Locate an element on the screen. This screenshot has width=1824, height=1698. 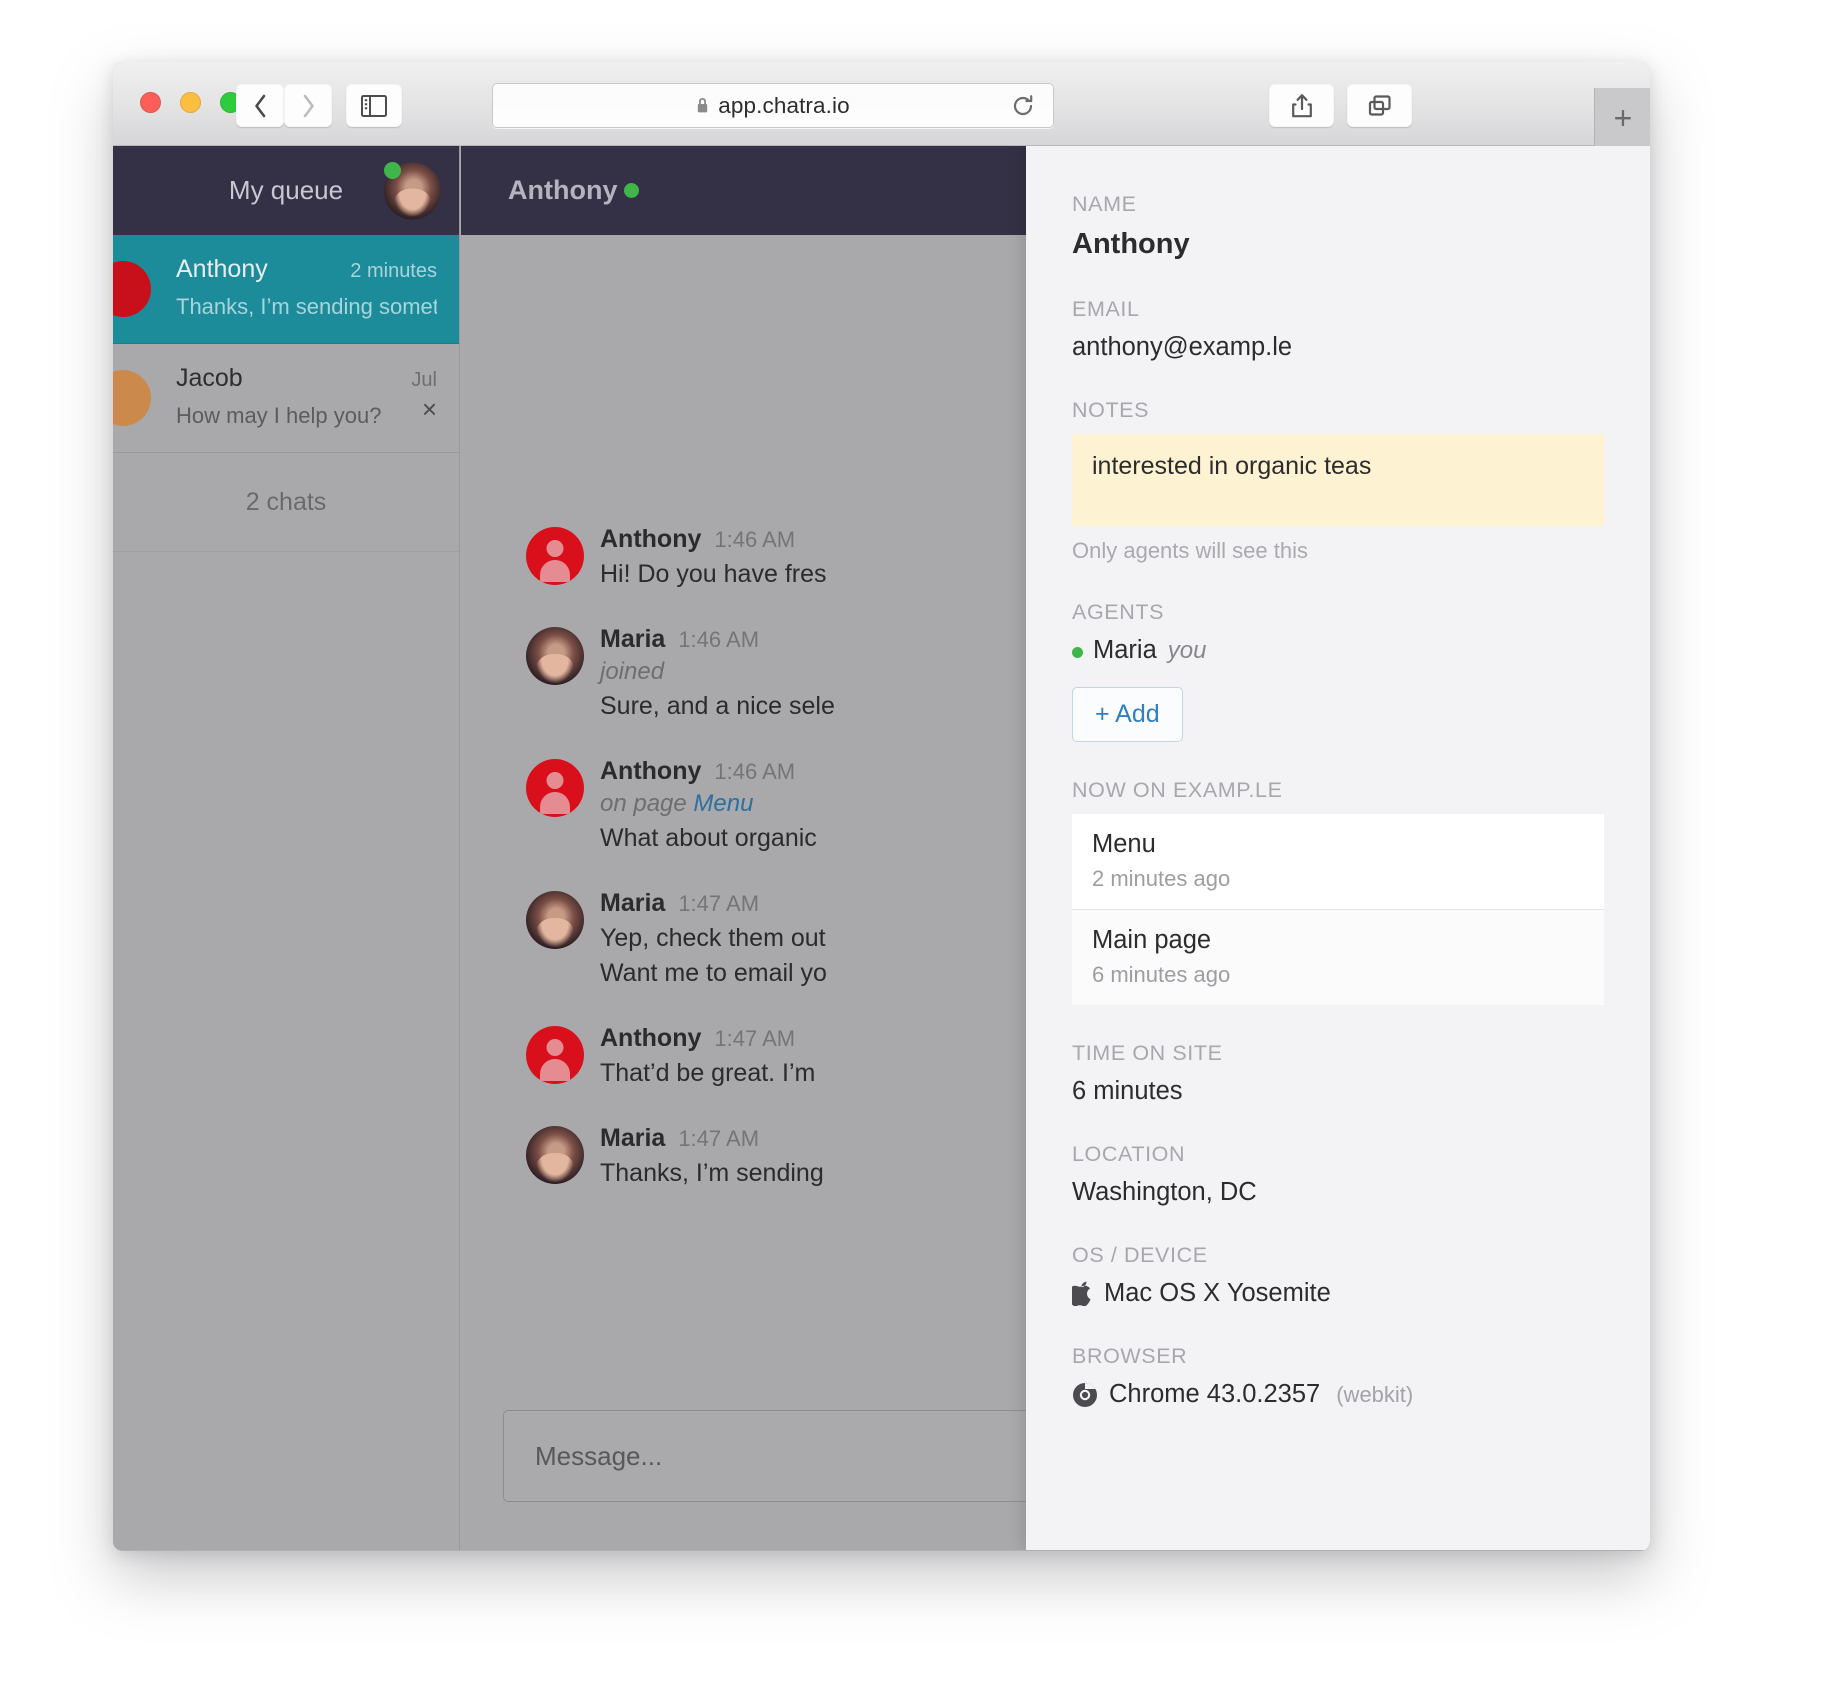
sidebar-toggle-icon is located at coordinates (374, 105).